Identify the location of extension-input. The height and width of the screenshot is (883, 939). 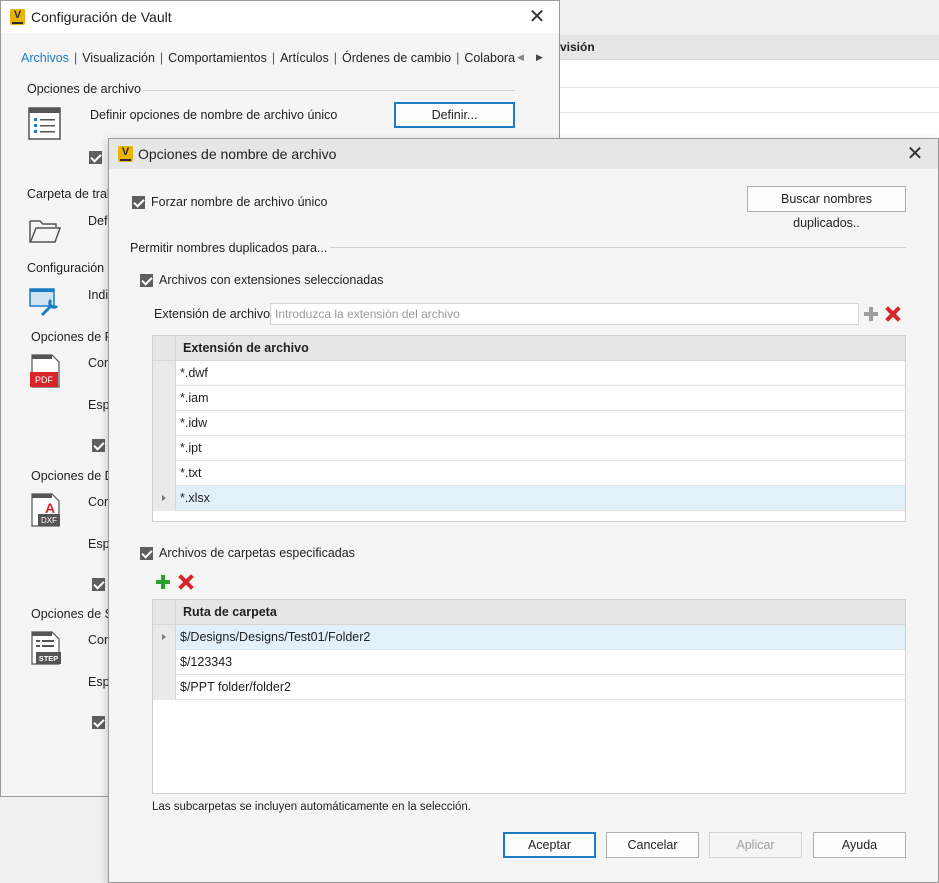
(564, 314).